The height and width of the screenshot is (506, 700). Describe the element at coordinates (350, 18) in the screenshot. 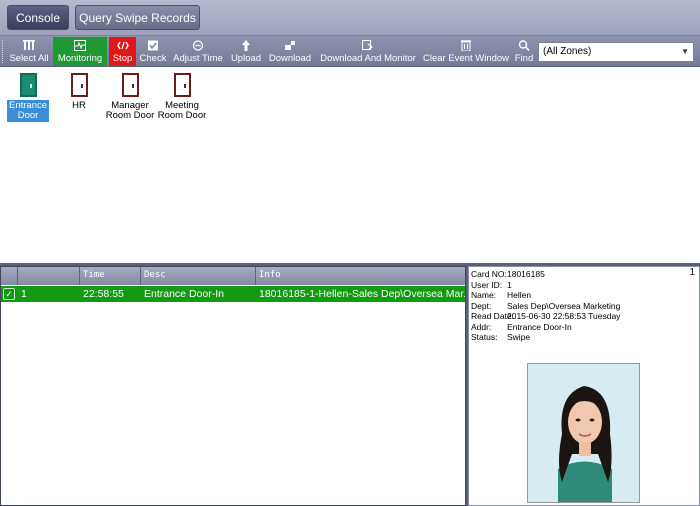

I see `top-tab-bar: Console Query Swipe Records` at that location.